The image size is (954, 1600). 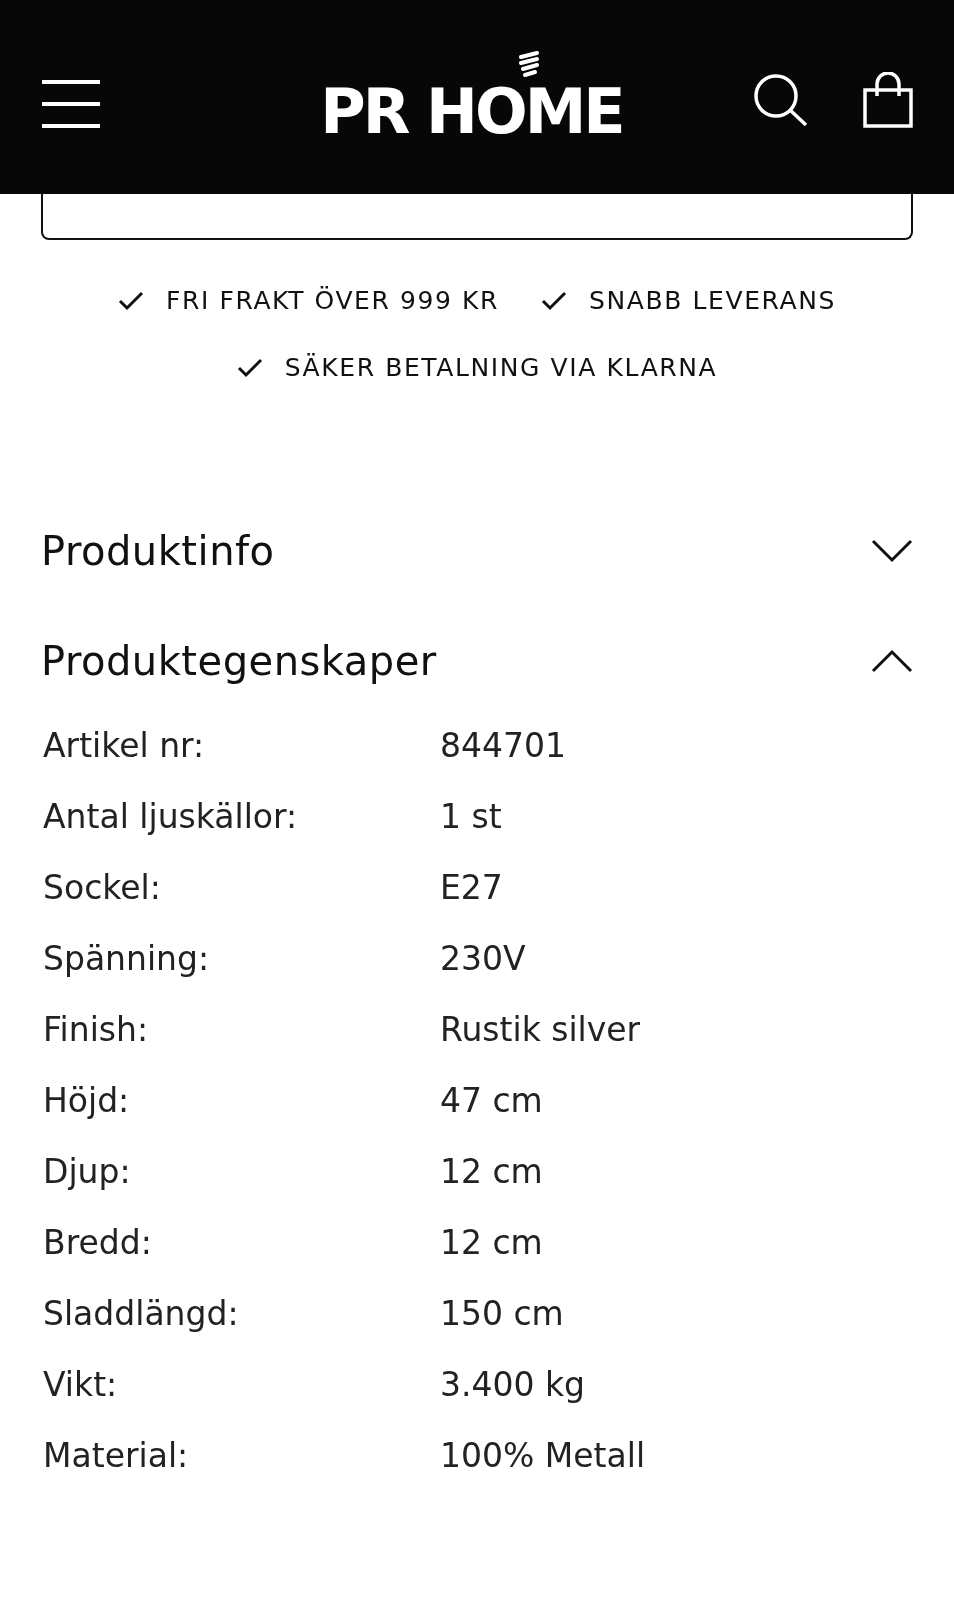 I want to click on property-value: 100% Metall, so click(x=543, y=1455).